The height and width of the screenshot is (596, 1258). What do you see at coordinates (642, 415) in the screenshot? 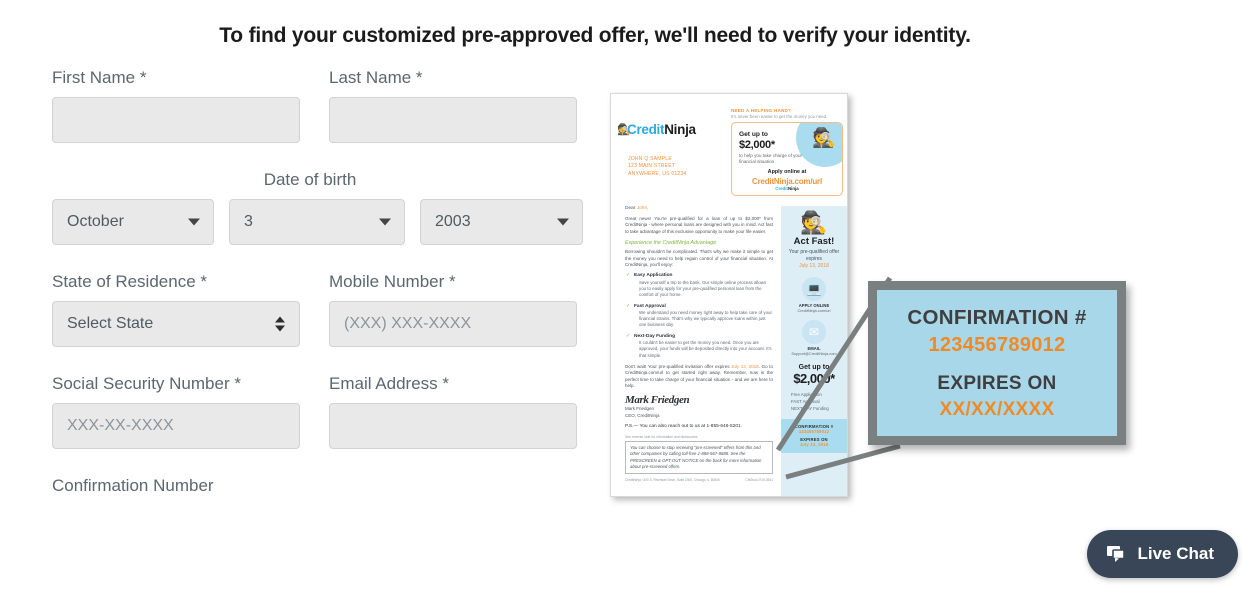
I see `signer-title: CEO, CreditNinja` at bounding box center [642, 415].